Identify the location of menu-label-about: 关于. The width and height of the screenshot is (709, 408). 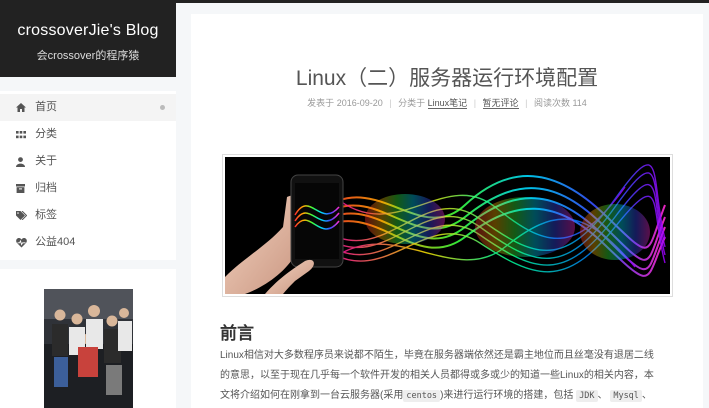
(46, 161).